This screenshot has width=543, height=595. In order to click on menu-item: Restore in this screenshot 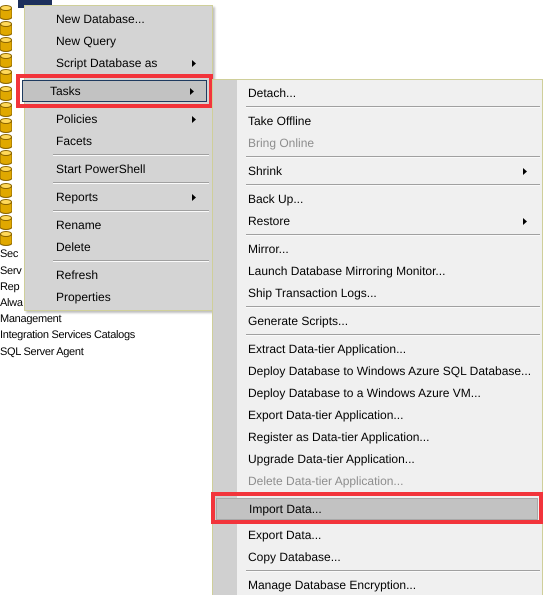, I will do `click(377, 221)`.